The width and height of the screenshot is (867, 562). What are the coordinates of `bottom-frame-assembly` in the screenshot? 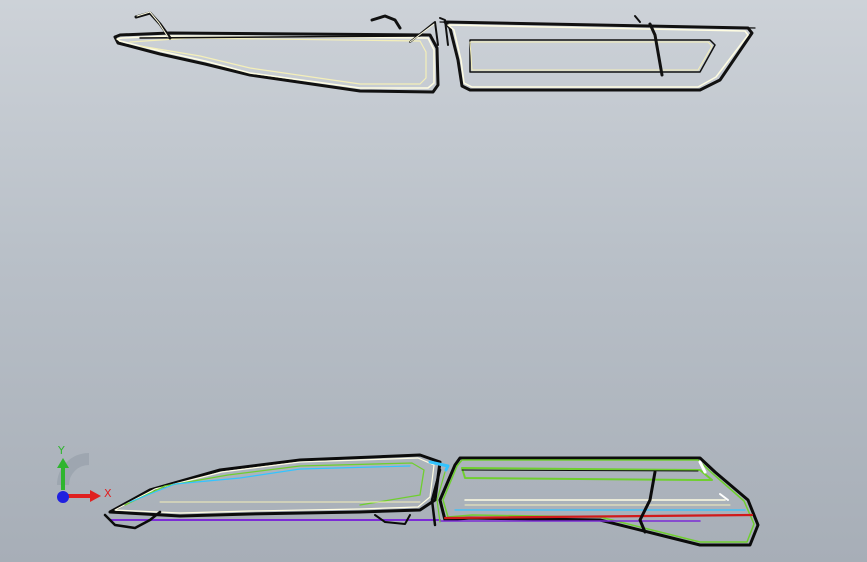 It's located at (431, 500).